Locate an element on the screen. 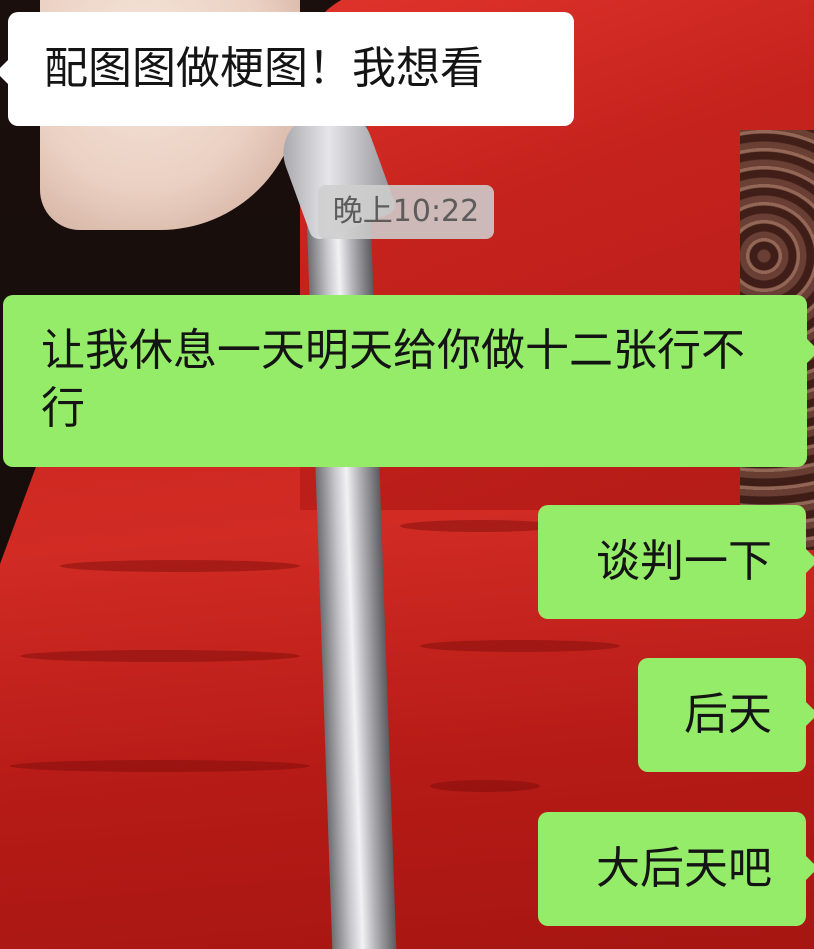 This screenshot has width=814, height=949. message-text: 后天 is located at coordinates (728, 714).